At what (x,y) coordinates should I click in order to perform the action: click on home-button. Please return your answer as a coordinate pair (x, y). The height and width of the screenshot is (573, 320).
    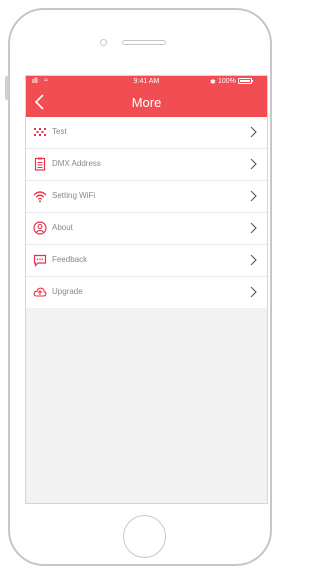
    Looking at the image, I should click on (144, 536).